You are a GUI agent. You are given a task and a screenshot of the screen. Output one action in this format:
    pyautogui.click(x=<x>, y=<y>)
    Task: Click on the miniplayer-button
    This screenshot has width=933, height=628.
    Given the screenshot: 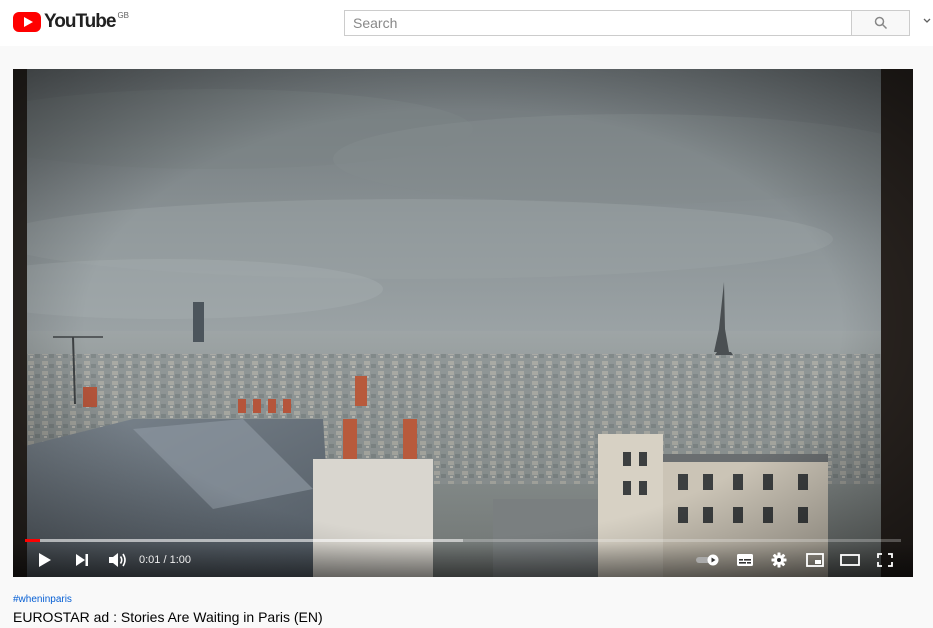 What is the action you would take?
    pyautogui.click(x=815, y=560)
    